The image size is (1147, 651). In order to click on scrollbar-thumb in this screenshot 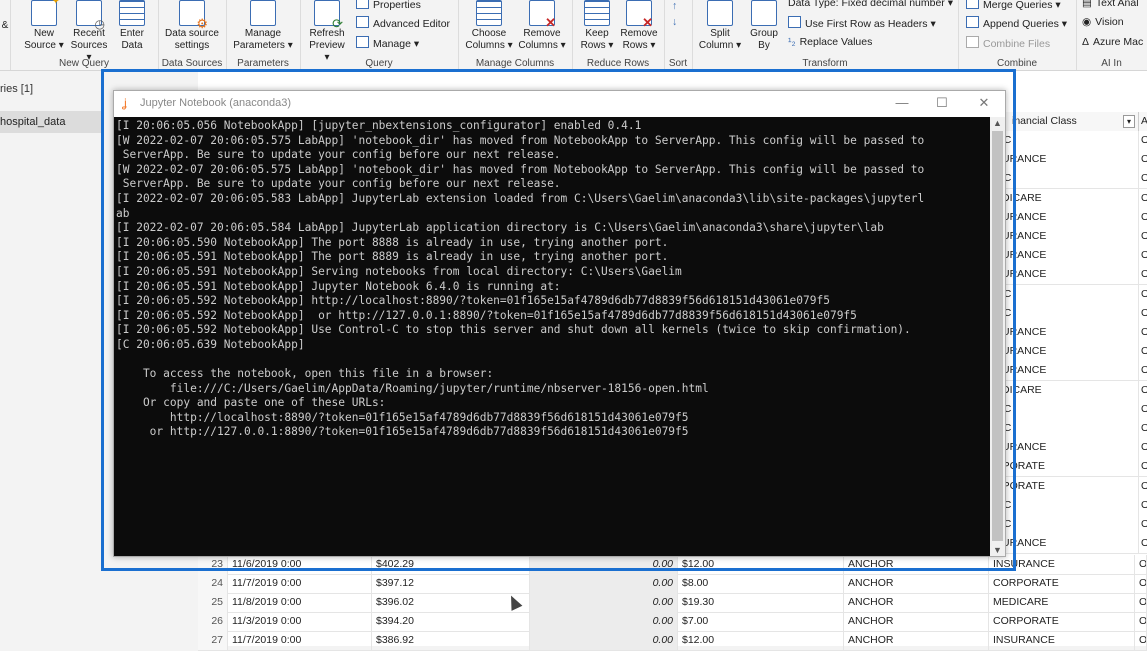, I will do `click(997, 336)`.